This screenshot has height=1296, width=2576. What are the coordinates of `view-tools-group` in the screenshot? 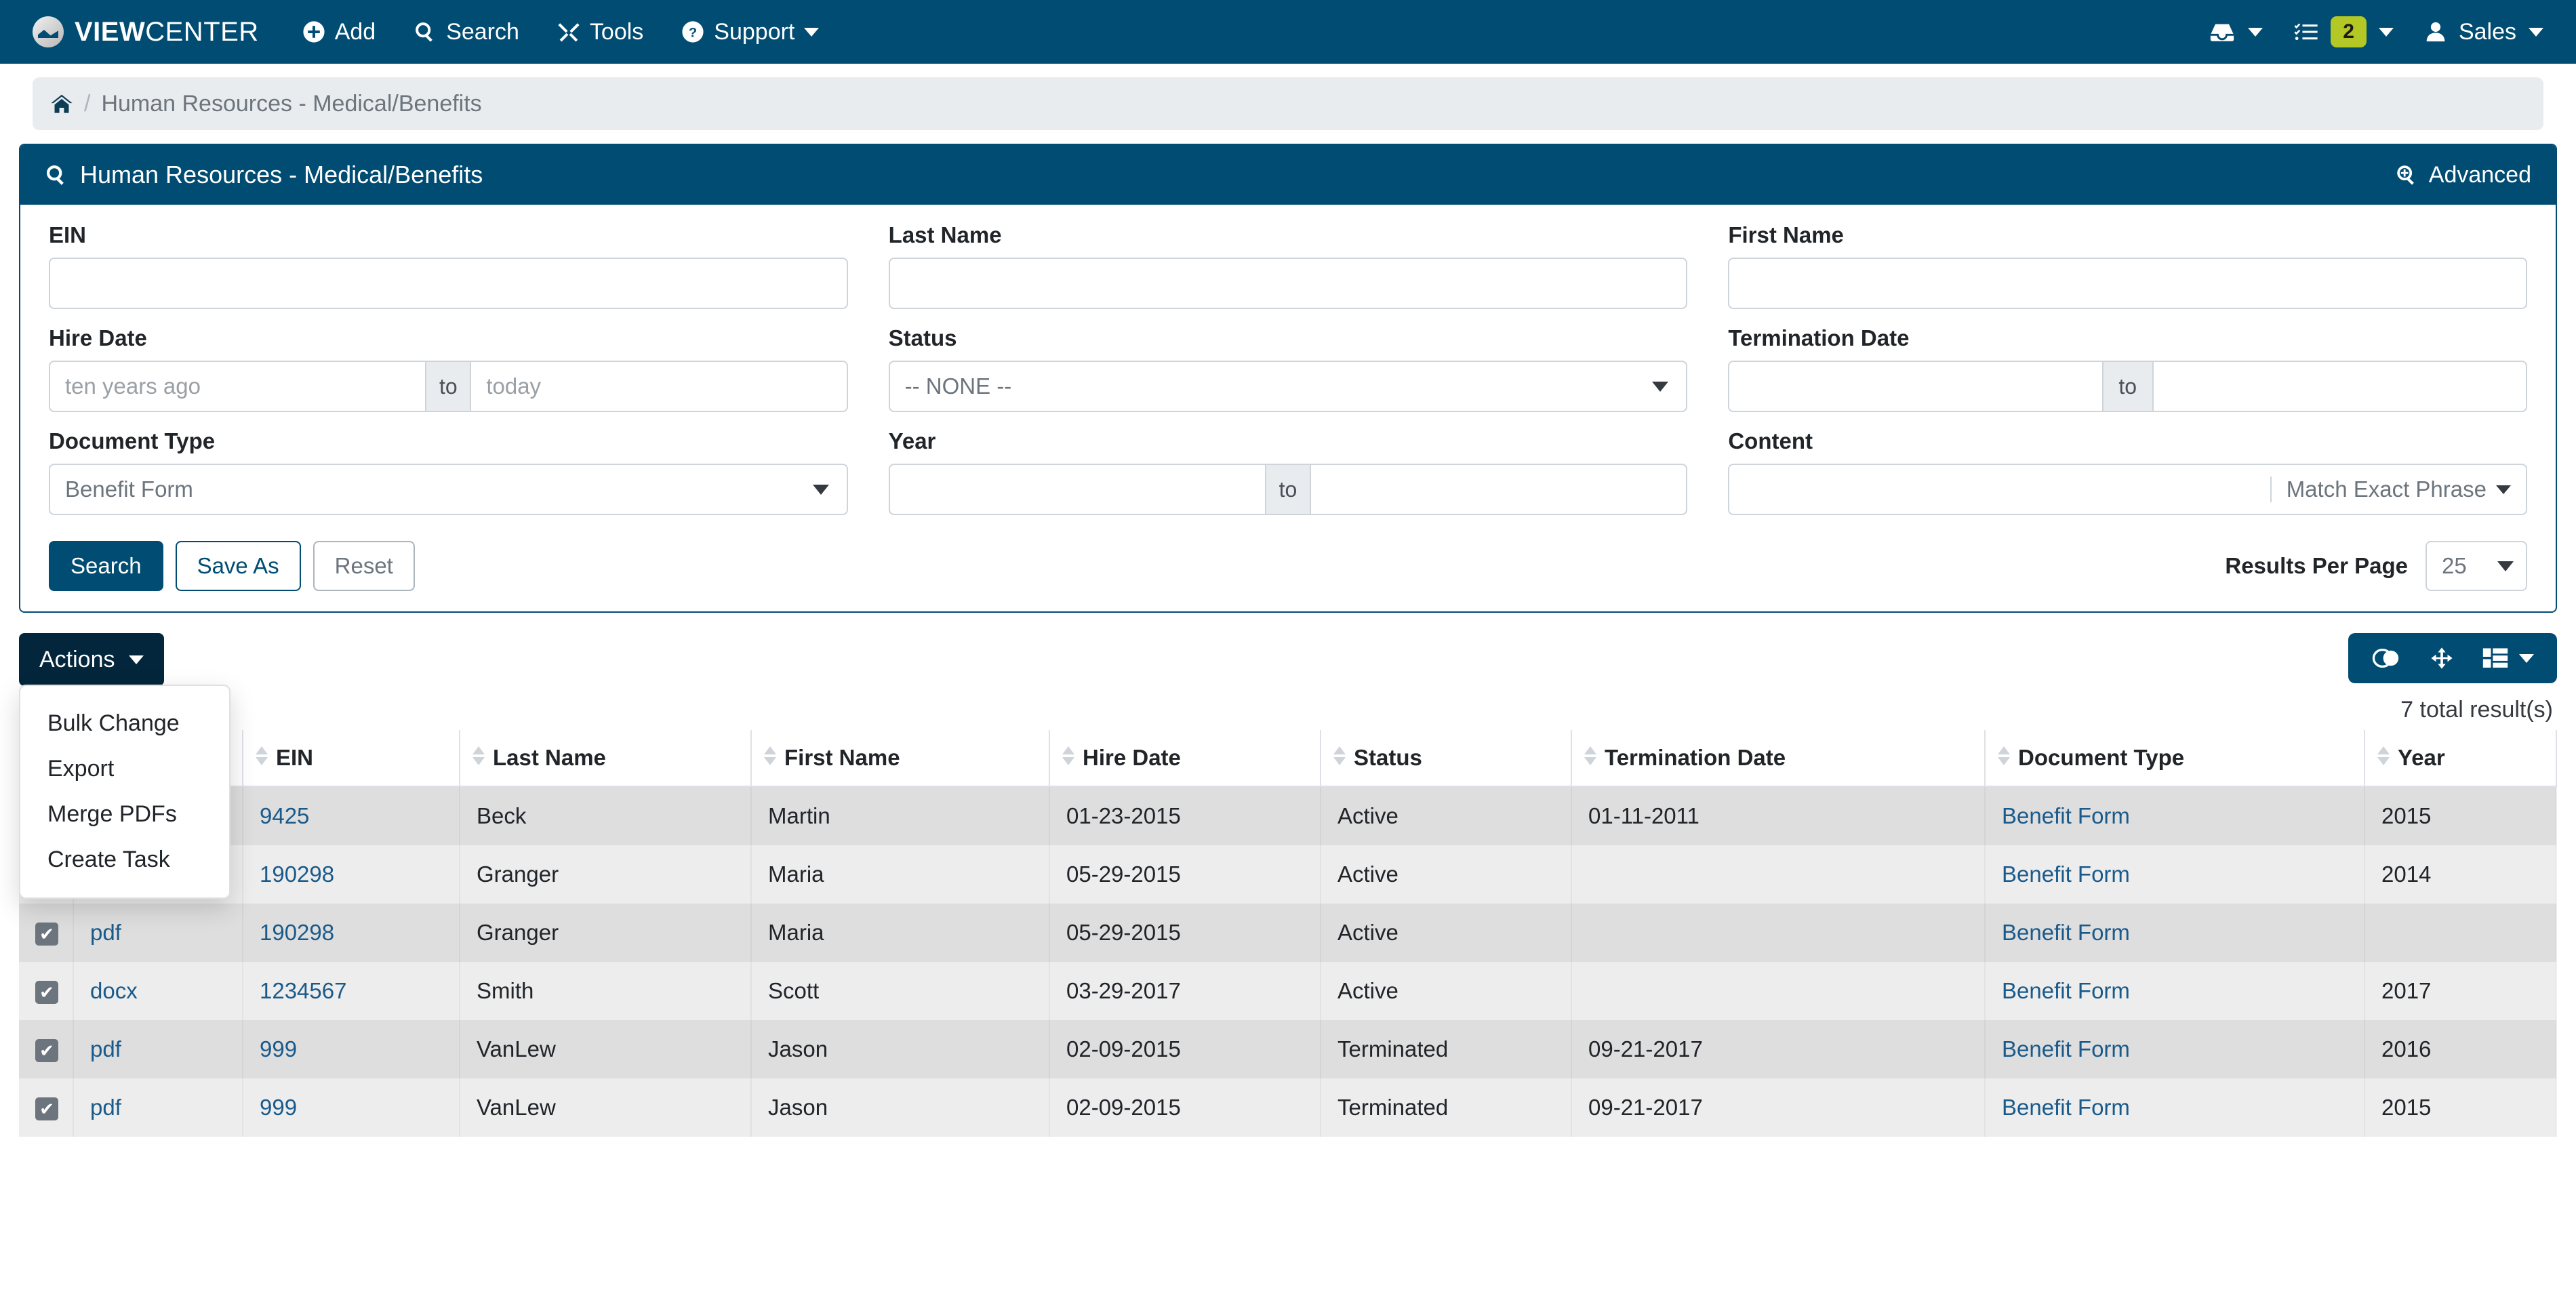 It's located at (2452, 658).